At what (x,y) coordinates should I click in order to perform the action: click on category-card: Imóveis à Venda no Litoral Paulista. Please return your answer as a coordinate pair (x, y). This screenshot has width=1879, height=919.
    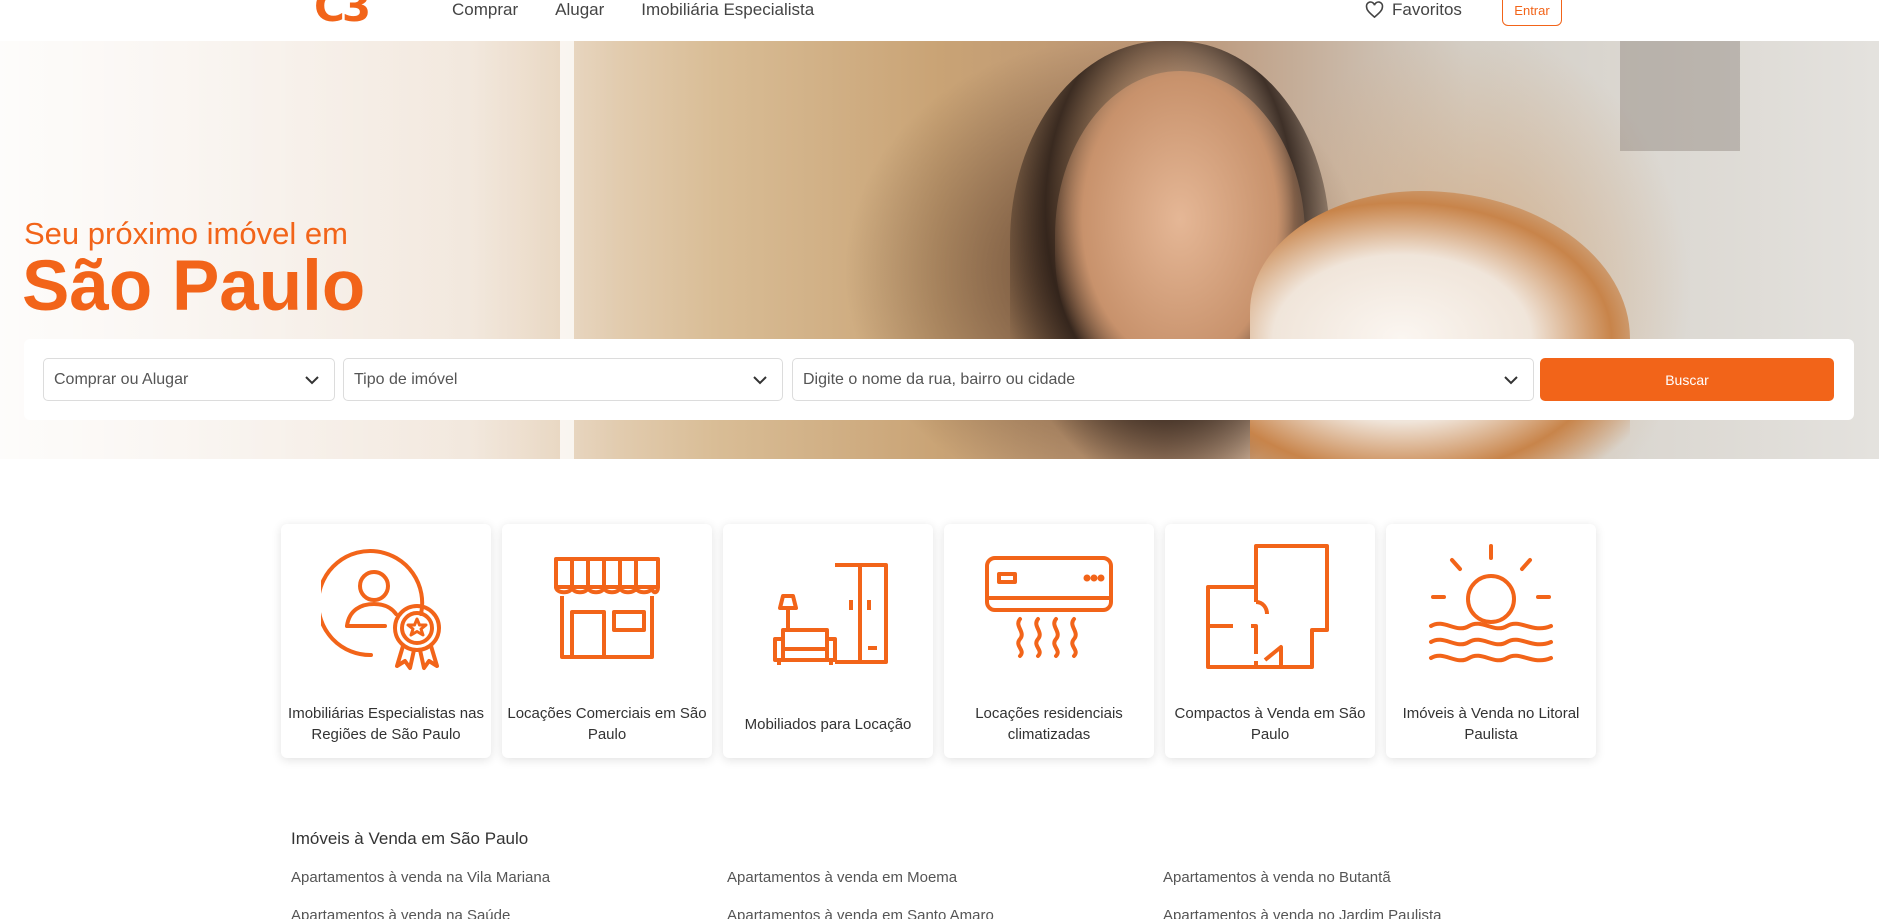
    Looking at the image, I should click on (1491, 641).